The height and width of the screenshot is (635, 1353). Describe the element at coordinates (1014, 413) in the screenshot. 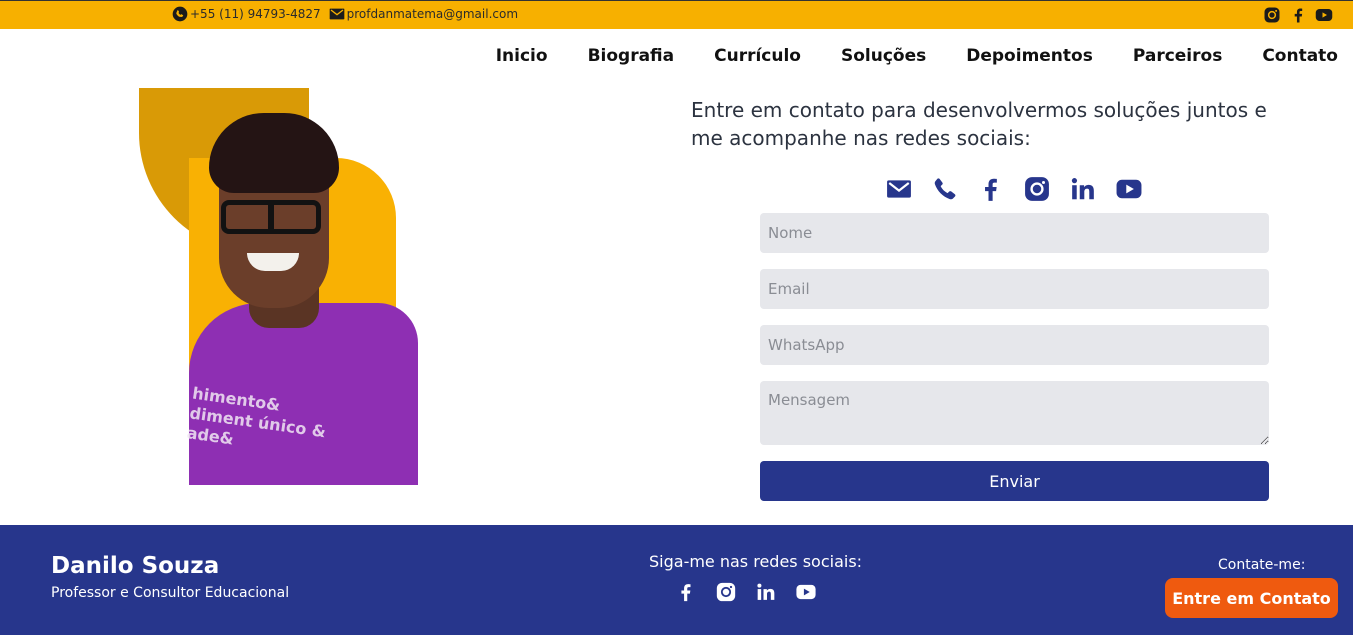

I see `message-field` at that location.